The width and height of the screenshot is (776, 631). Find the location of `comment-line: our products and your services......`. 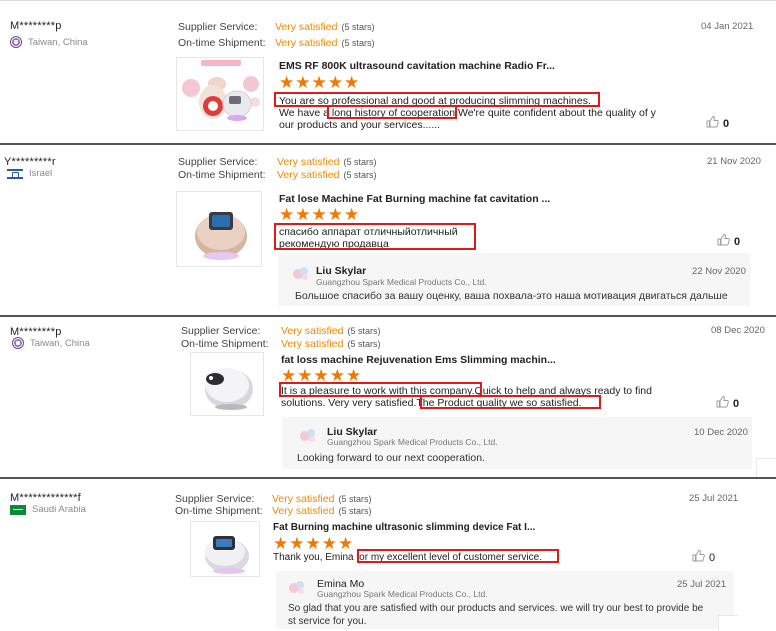

comment-line: our products and your services...... is located at coordinates (360, 125).